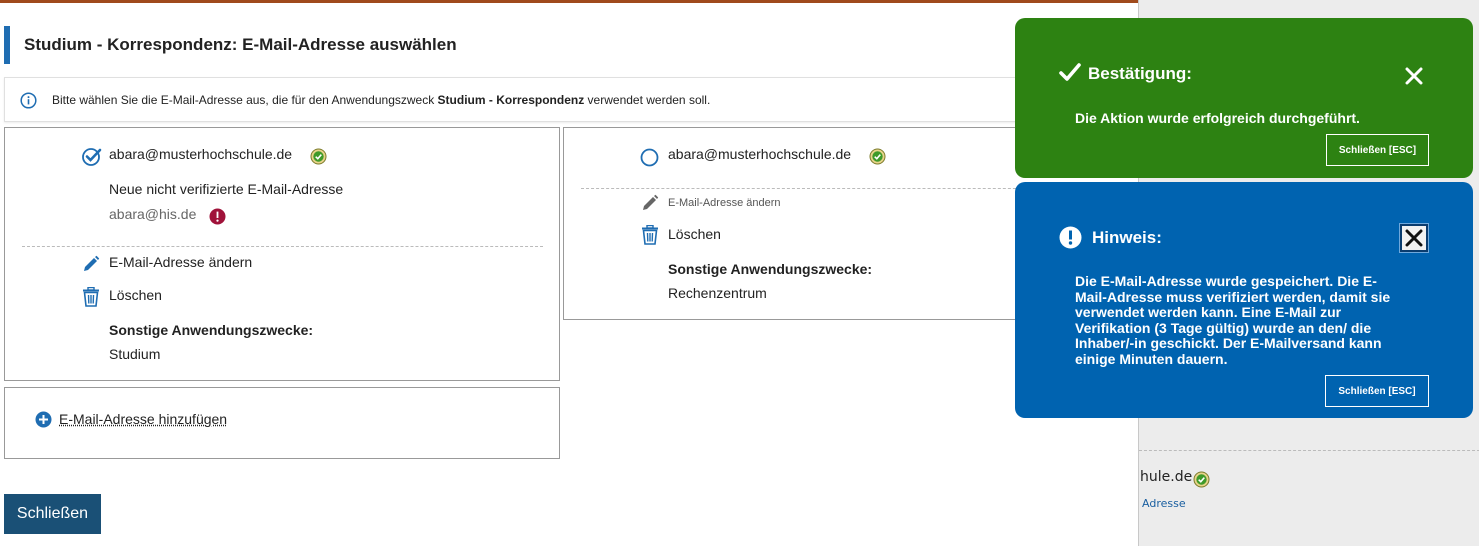 The height and width of the screenshot is (546, 1479). Describe the element at coordinates (649, 159) in the screenshot. I see `radio-unselected-icon` at that location.